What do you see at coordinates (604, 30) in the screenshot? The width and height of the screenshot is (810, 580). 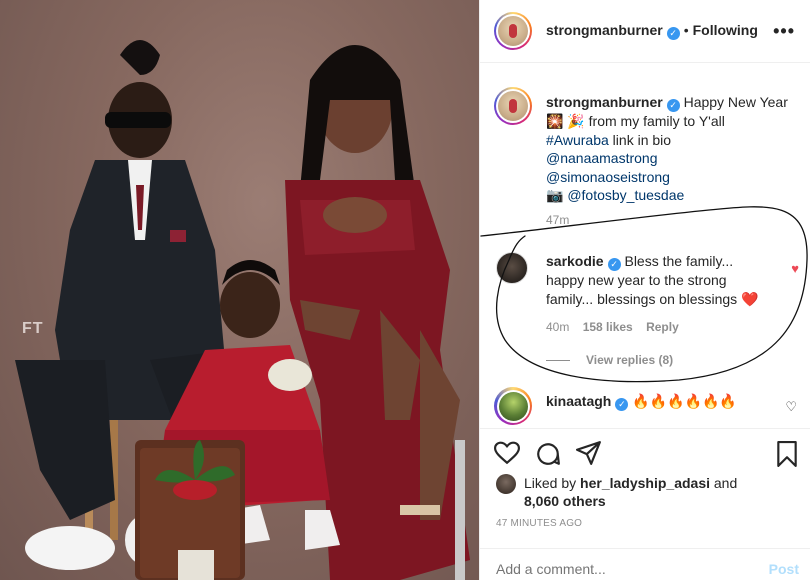 I see `header-username: strongmanburner` at bounding box center [604, 30].